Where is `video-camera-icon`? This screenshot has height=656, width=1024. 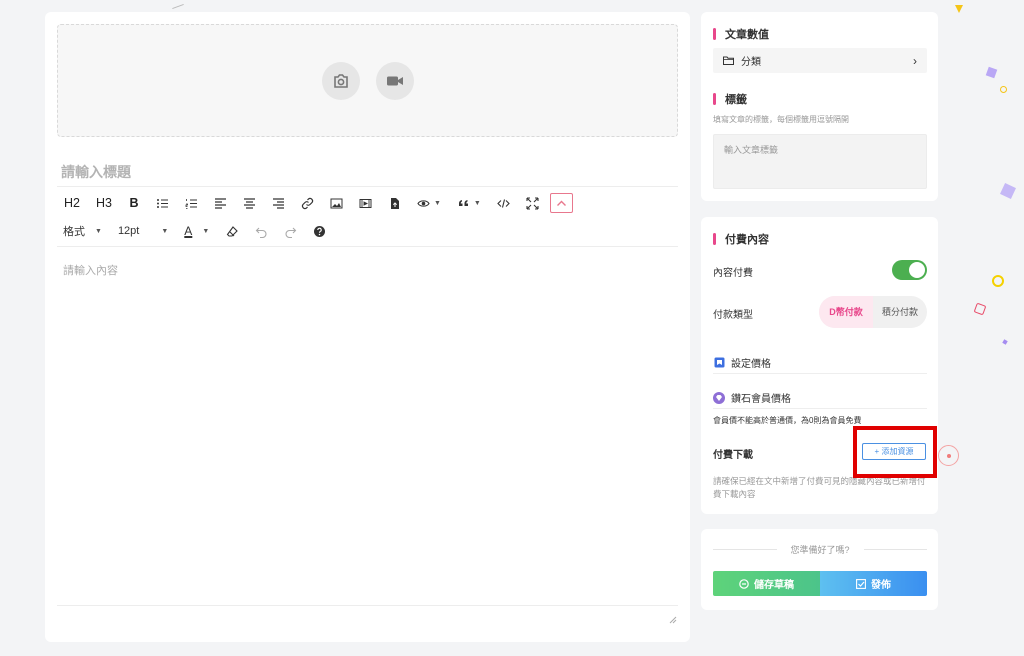 video-camera-icon is located at coordinates (394, 80).